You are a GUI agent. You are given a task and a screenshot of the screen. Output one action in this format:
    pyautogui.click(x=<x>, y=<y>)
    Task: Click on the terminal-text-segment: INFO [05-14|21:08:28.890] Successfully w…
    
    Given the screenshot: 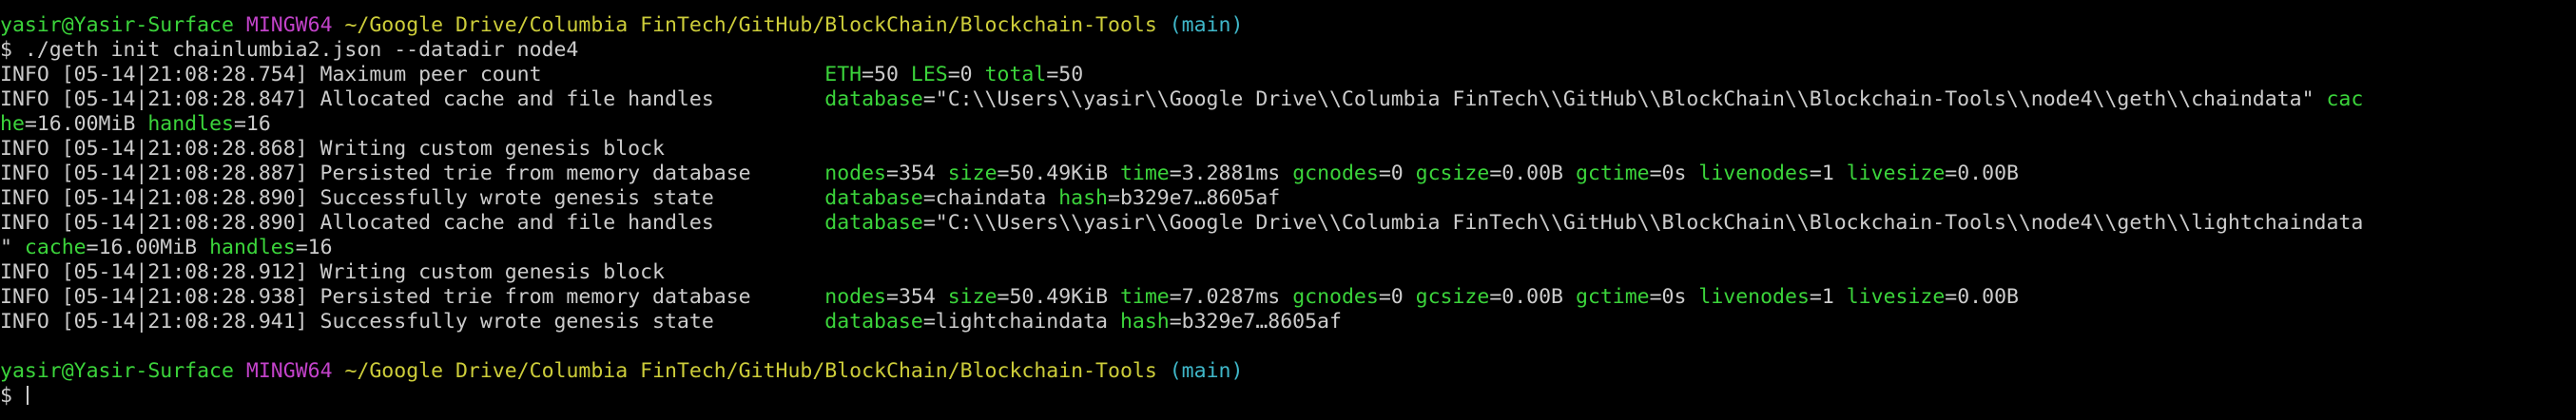 What is the action you would take?
    pyautogui.click(x=412, y=198)
    